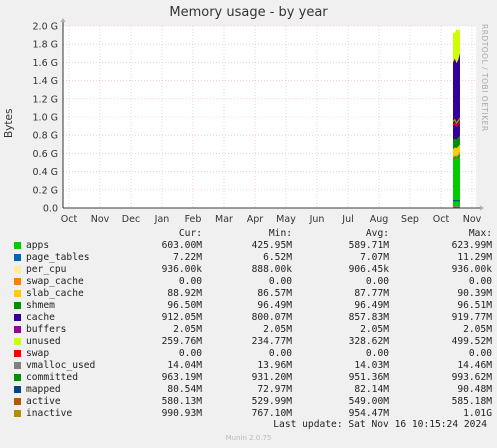 This screenshot has height=448, width=497. What do you see at coordinates (46, 45) in the screenshot?
I see `y-tick-label: 1.8 G` at bounding box center [46, 45].